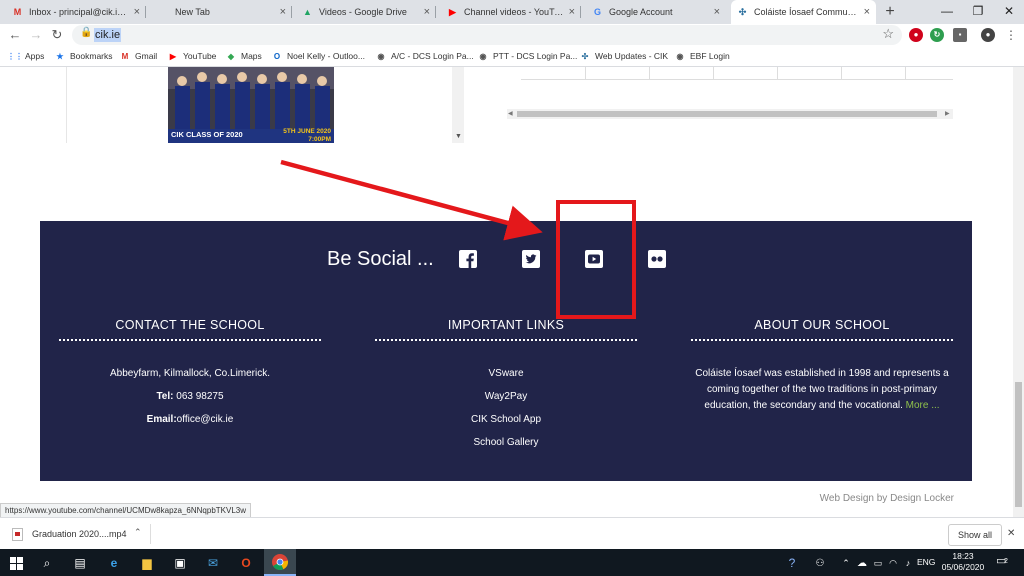 The height and width of the screenshot is (576, 1024). Describe the element at coordinates (180, 563) in the screenshot. I see `store-icon: ▣` at that location.